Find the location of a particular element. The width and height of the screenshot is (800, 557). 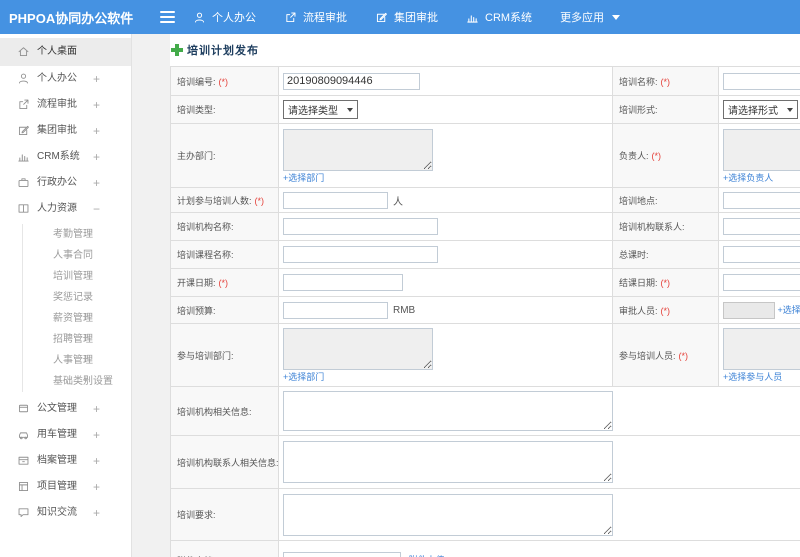

sidebar-item-knowledge-exchange: 知识交流 + is located at coordinates (65, 513).